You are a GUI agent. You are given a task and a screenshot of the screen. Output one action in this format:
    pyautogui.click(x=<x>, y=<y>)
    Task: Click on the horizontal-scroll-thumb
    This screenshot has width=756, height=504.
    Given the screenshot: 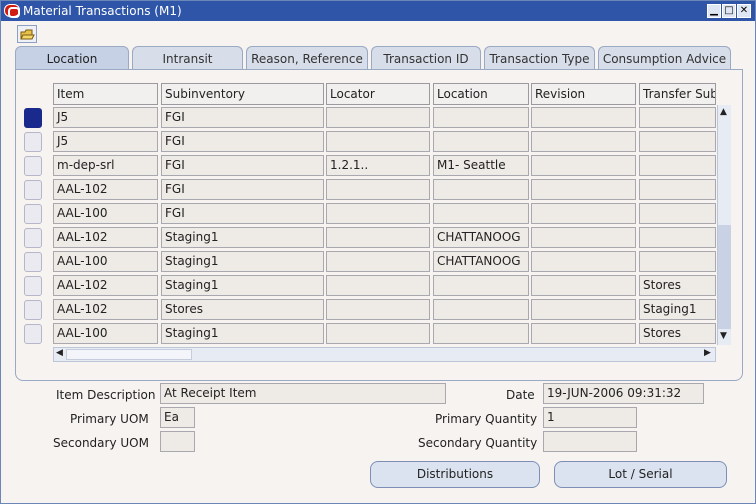 What is the action you would take?
    pyautogui.click(x=129, y=354)
    